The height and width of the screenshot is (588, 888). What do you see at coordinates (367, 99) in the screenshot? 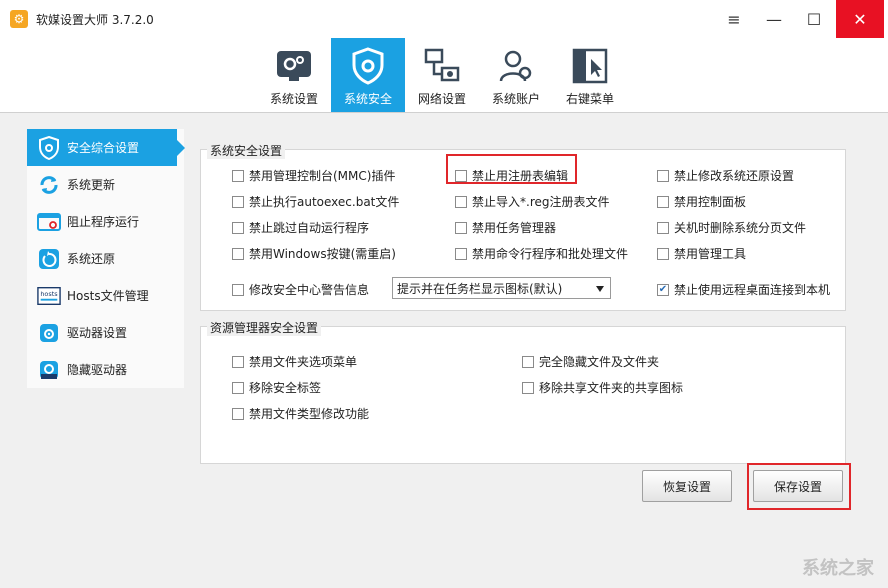
I see `tab-label: 系统安全` at bounding box center [367, 99].